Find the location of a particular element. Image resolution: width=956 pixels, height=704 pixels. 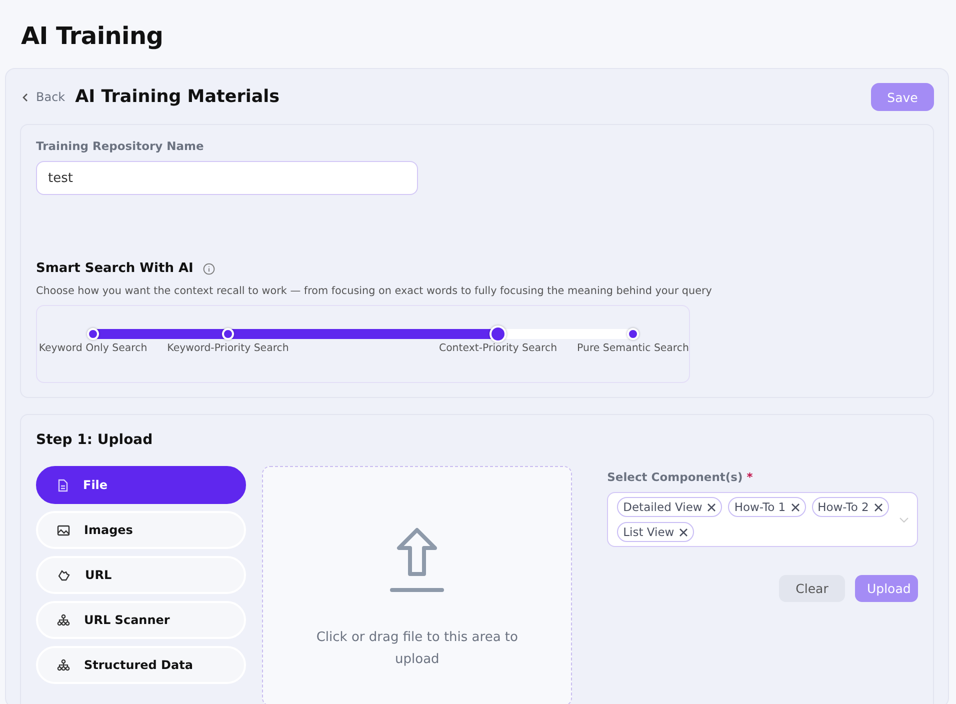

stop-label: Keyword Only Search is located at coordinates (93, 348).